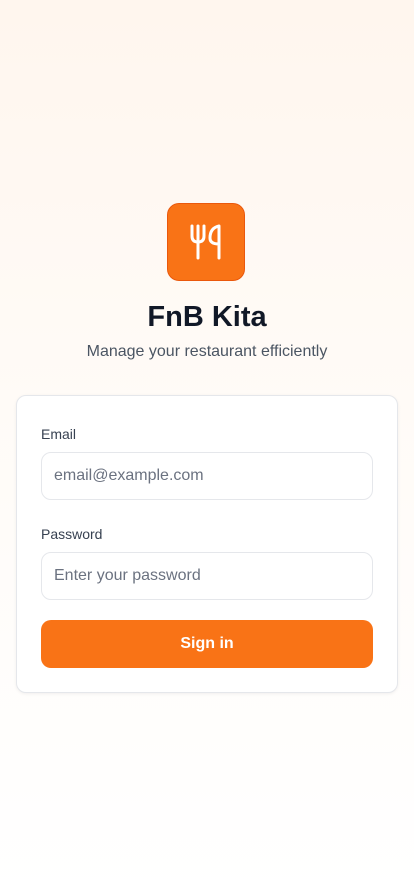  I want to click on utensils-icon, so click(206, 242).